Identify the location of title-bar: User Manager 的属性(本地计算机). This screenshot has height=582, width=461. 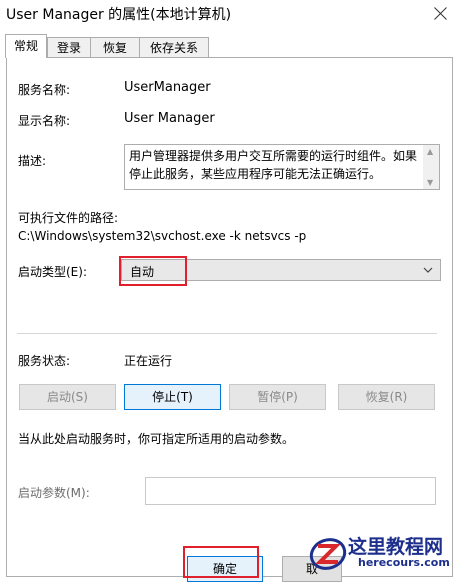
(230, 15).